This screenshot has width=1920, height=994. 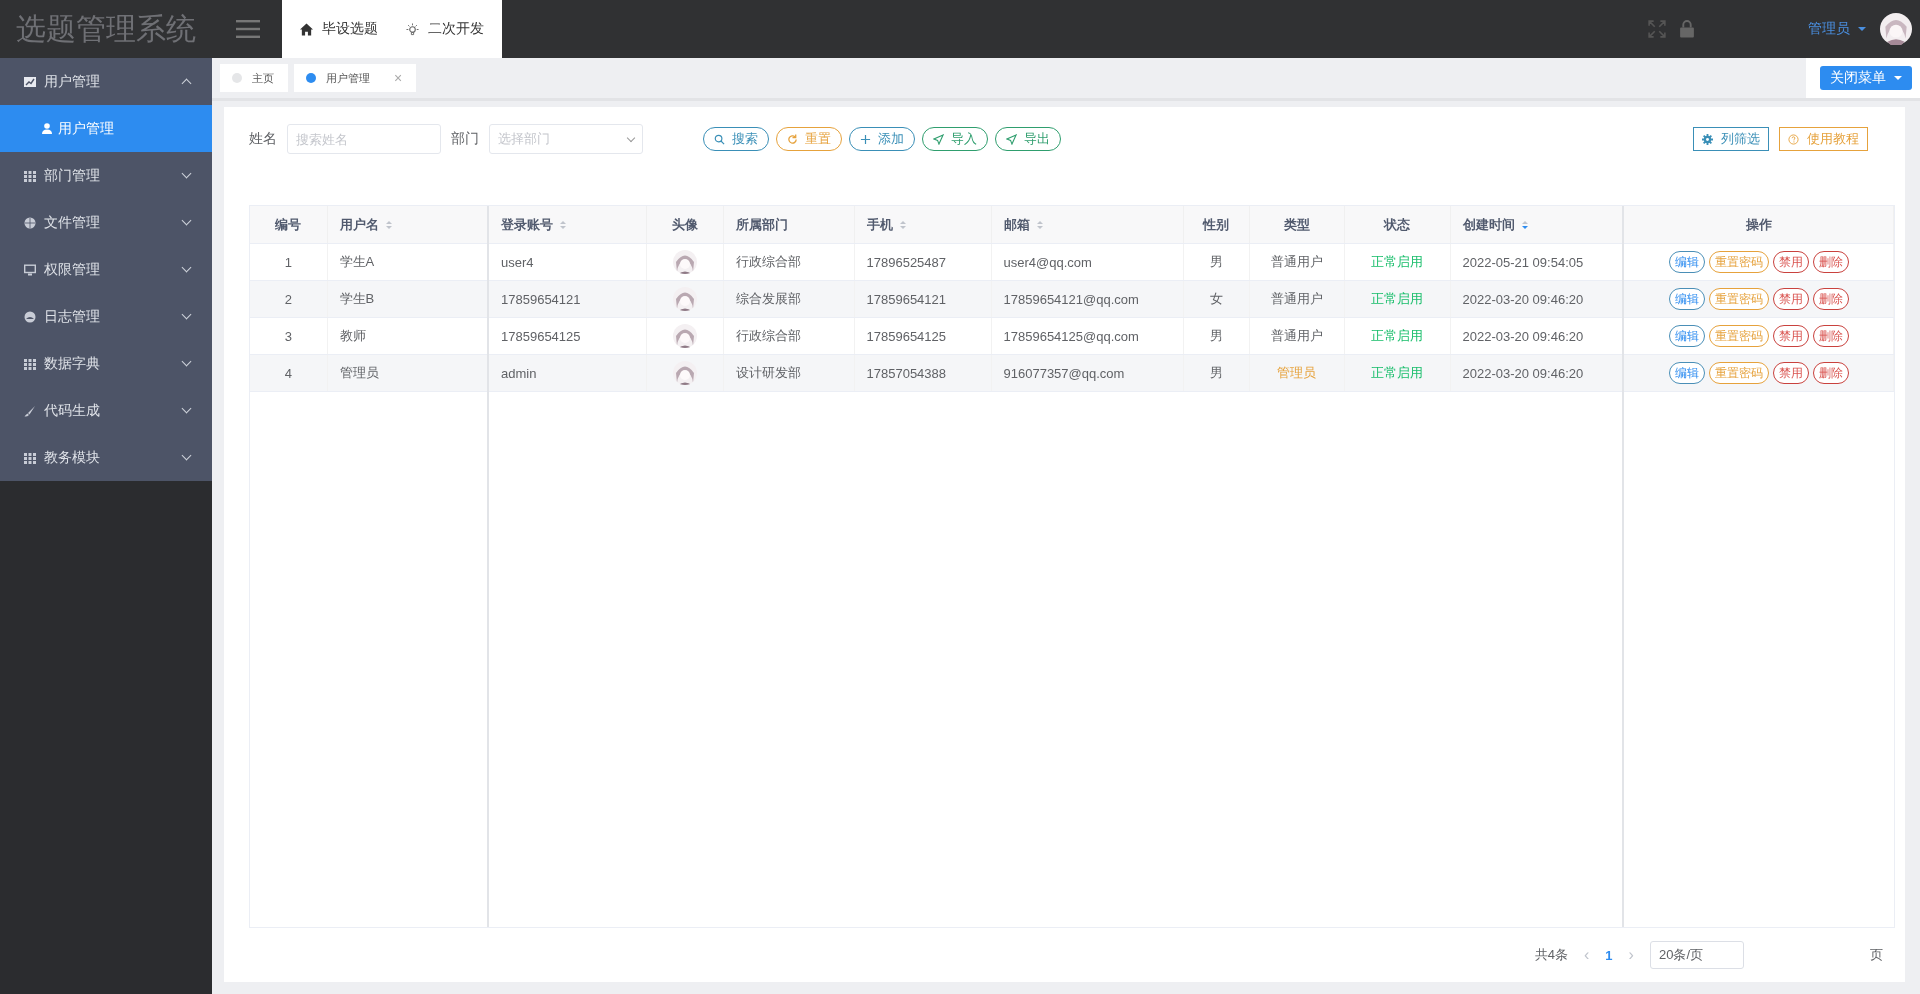 What do you see at coordinates (1876, 955) in the screenshot?
I see `page-suffix: 页` at bounding box center [1876, 955].